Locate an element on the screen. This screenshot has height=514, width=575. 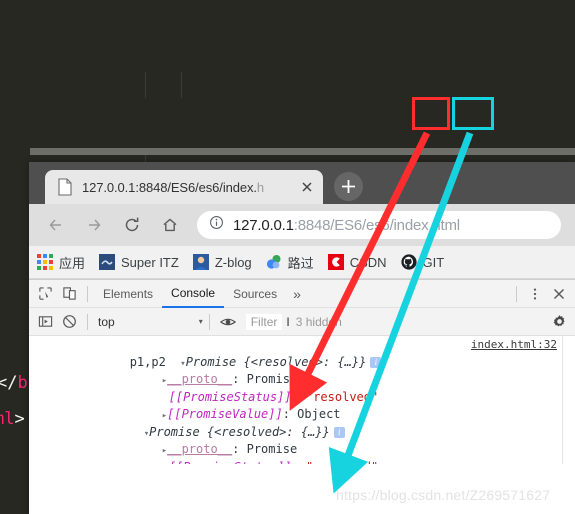
bookmark-label: GIT is located at coordinates (433, 262).